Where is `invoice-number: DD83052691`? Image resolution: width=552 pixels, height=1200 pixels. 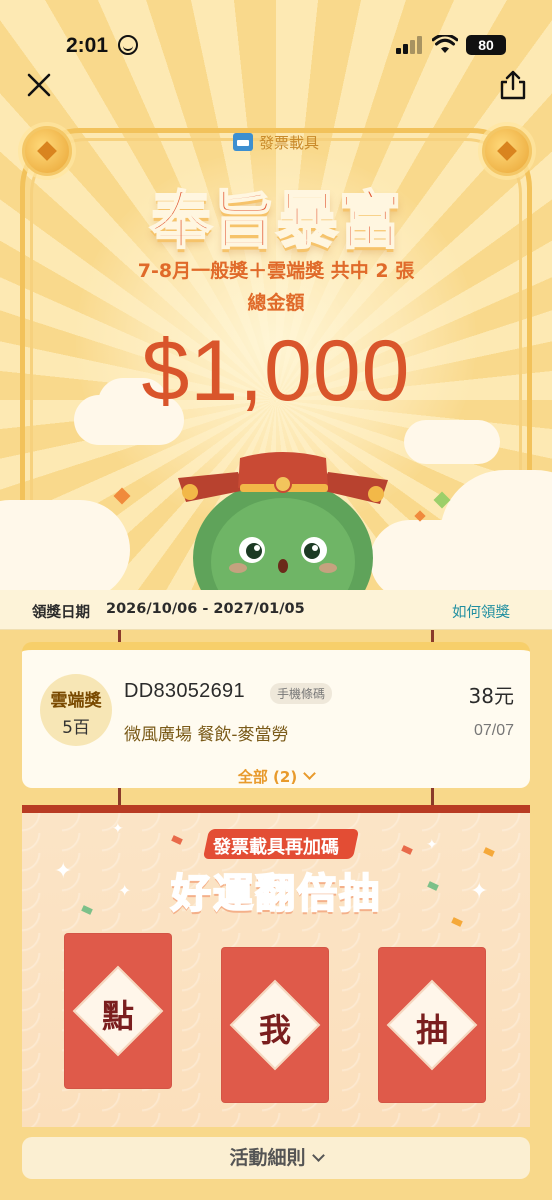
invoice-number: DD83052691 is located at coordinates (184, 691).